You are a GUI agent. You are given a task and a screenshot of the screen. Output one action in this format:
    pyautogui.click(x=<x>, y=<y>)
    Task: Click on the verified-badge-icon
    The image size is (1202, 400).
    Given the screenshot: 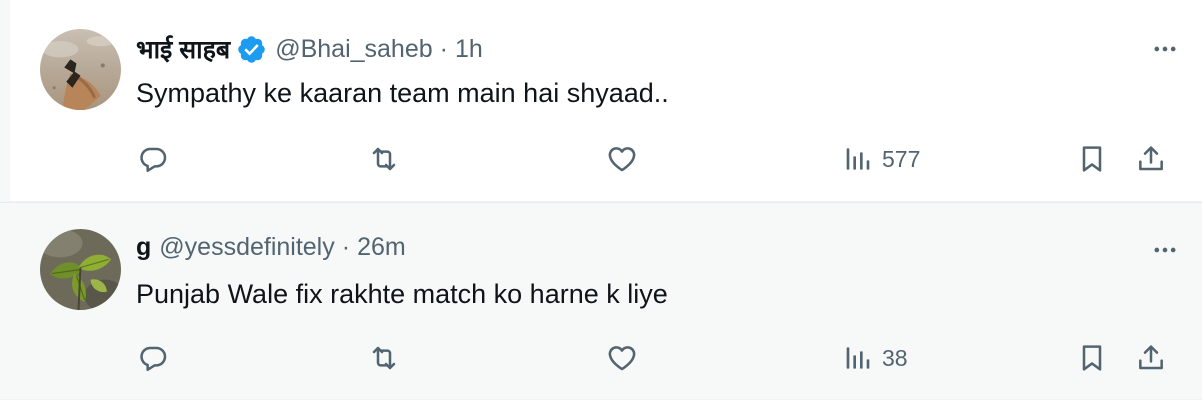 What is the action you would take?
    pyautogui.click(x=251, y=49)
    